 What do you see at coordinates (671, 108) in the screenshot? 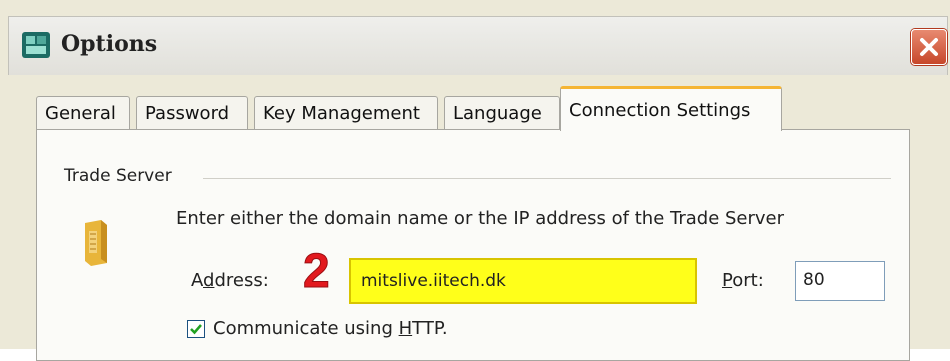
I see `tab-connection-settings: Connection Settings` at bounding box center [671, 108].